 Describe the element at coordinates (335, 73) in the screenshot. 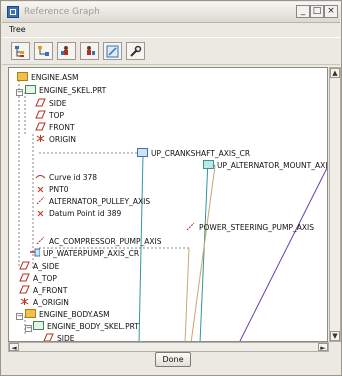

I see `scroll-up-button: ▲` at that location.